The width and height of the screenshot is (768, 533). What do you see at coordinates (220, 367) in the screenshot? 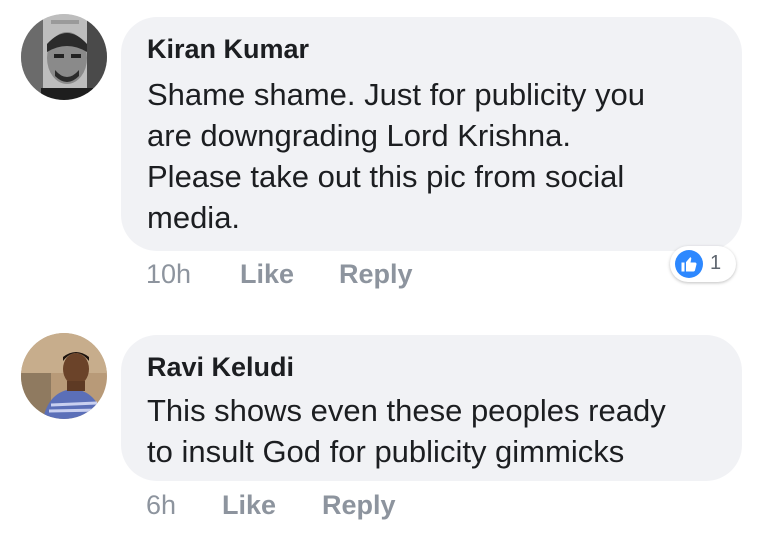
I see `comment-author: Ravi Keludi` at bounding box center [220, 367].